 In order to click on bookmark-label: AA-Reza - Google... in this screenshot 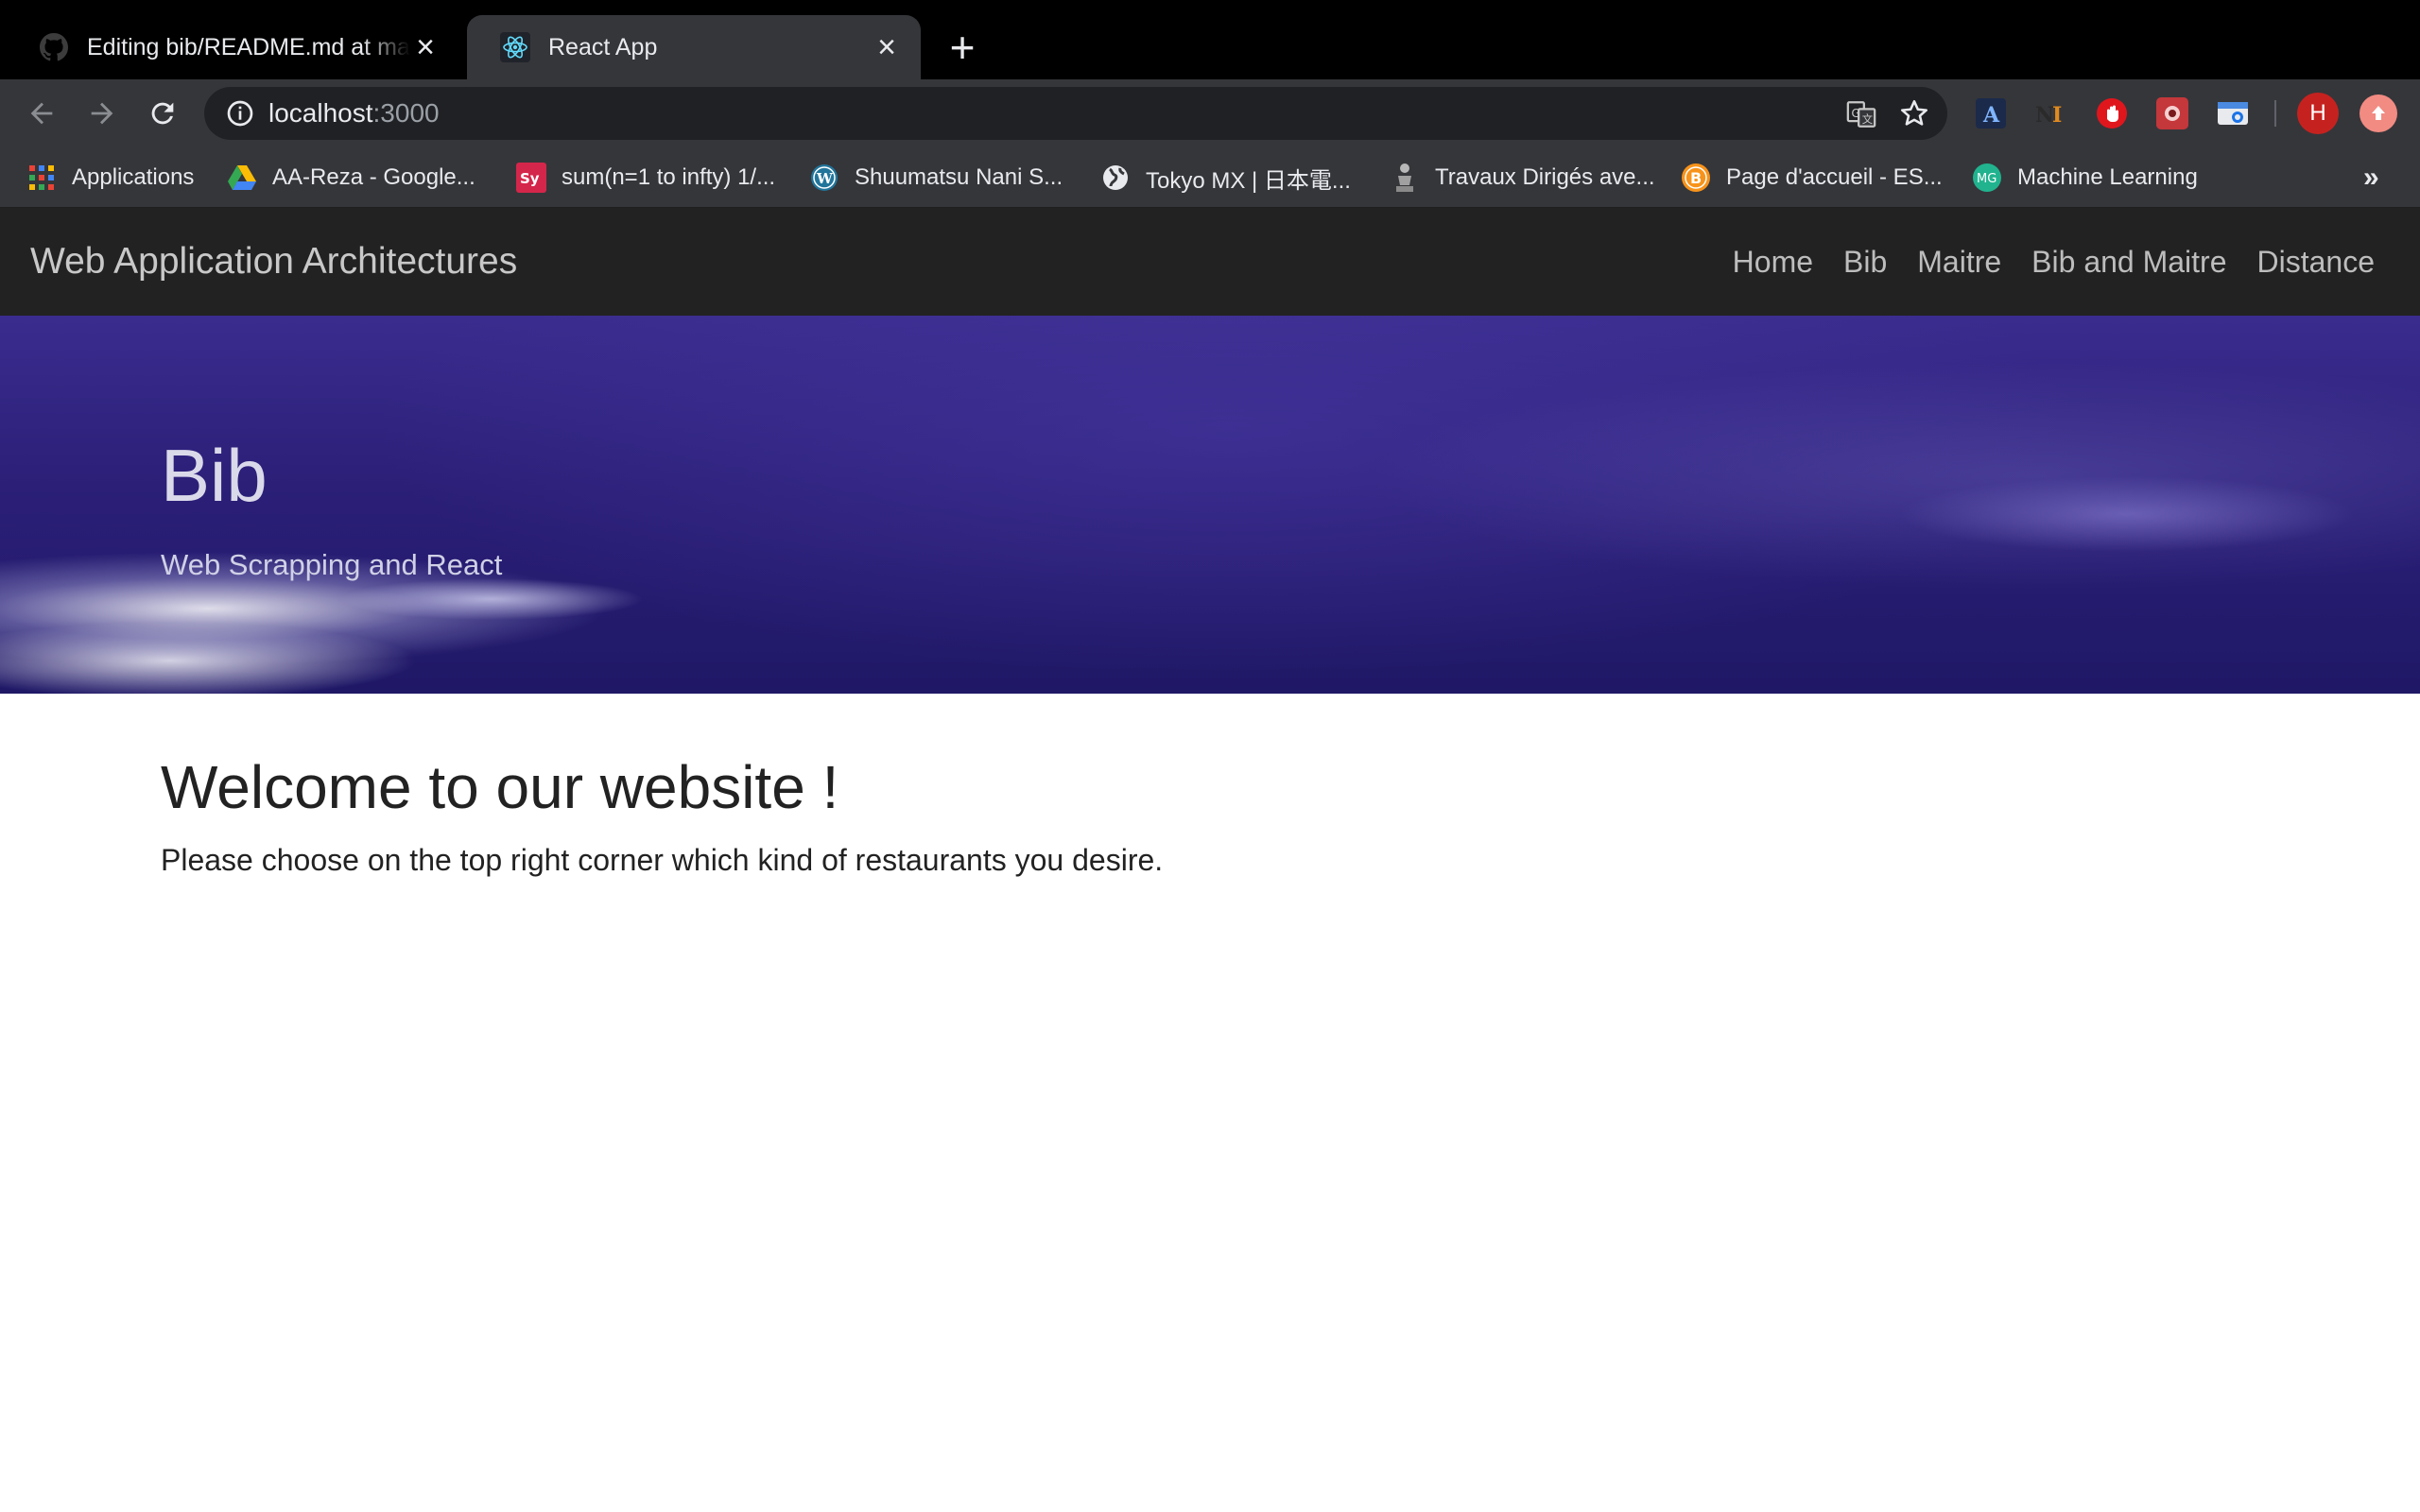, I will do `click(373, 177)`.